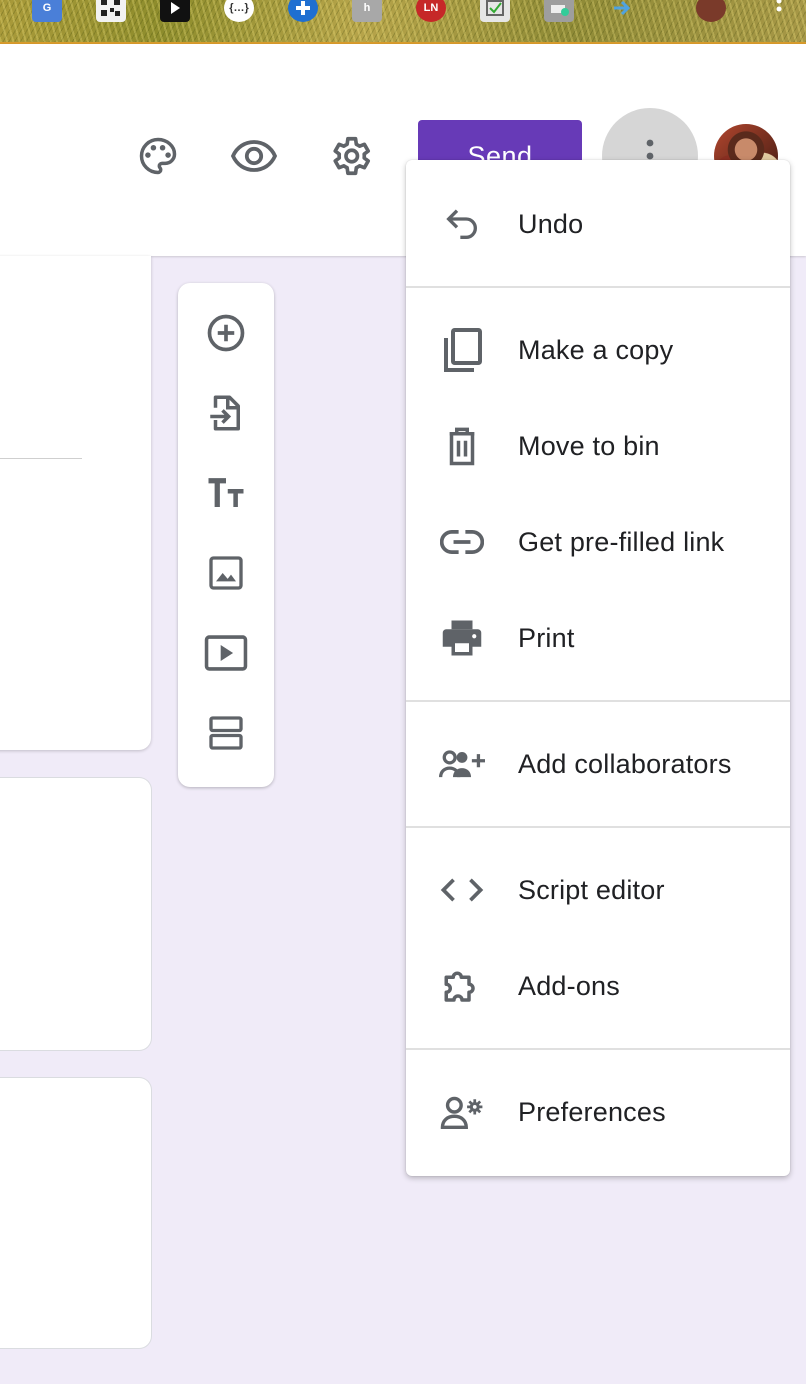 The width and height of the screenshot is (806, 1384). Describe the element at coordinates (462, 224) in the screenshot. I see `undo-icon` at that location.